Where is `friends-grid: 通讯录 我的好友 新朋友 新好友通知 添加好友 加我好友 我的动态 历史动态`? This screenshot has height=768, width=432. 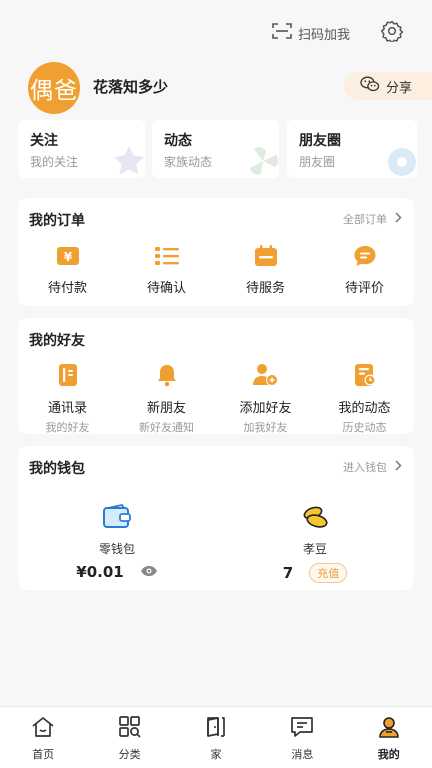
friends-grid: 通讯录 我的好友 新朋友 新好友通知 添加好友 加我好友 我的动态 历史动态 is located at coordinates (216, 399).